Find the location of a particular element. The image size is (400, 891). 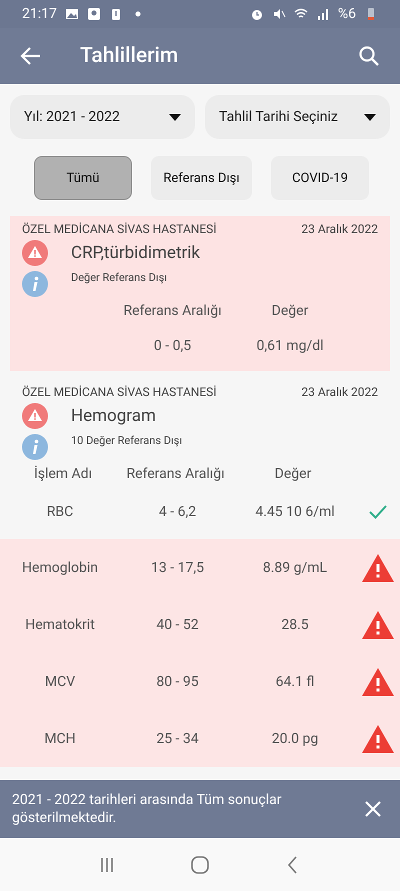

year-dropdown: Yıl: 2021 - 2022 is located at coordinates (102, 117).